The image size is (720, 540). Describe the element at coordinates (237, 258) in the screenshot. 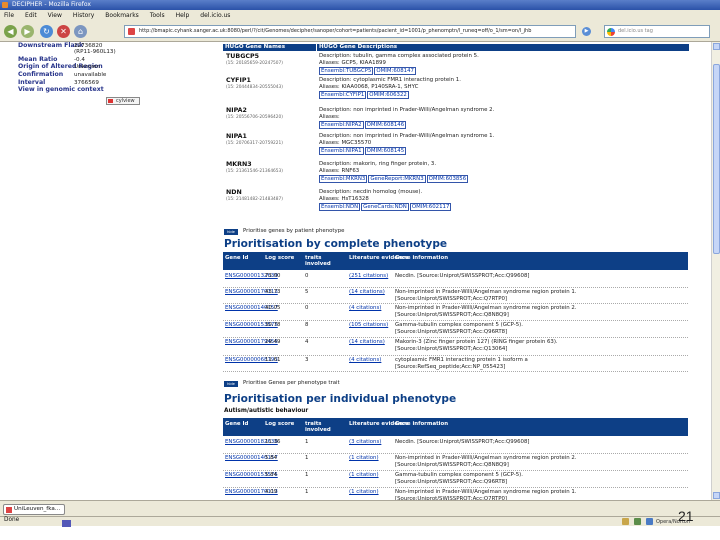

I see `column-header: Gene Id` at that location.